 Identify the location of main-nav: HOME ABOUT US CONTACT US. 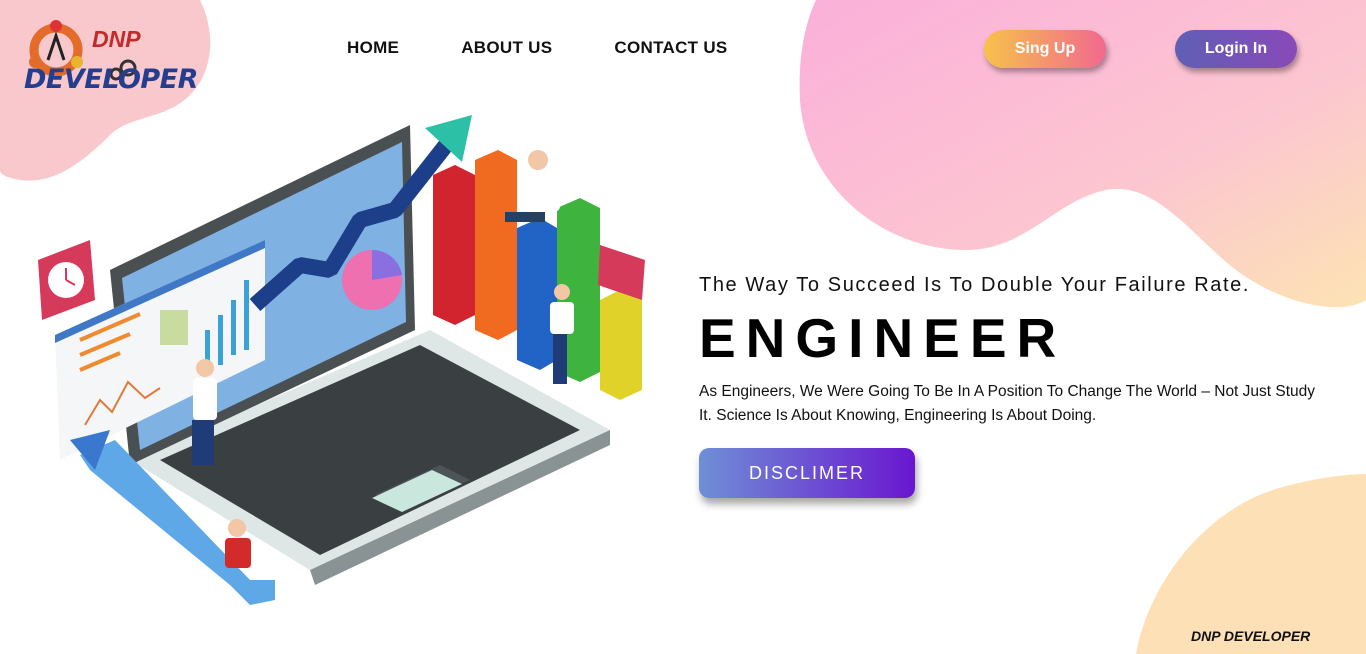
(537, 48).